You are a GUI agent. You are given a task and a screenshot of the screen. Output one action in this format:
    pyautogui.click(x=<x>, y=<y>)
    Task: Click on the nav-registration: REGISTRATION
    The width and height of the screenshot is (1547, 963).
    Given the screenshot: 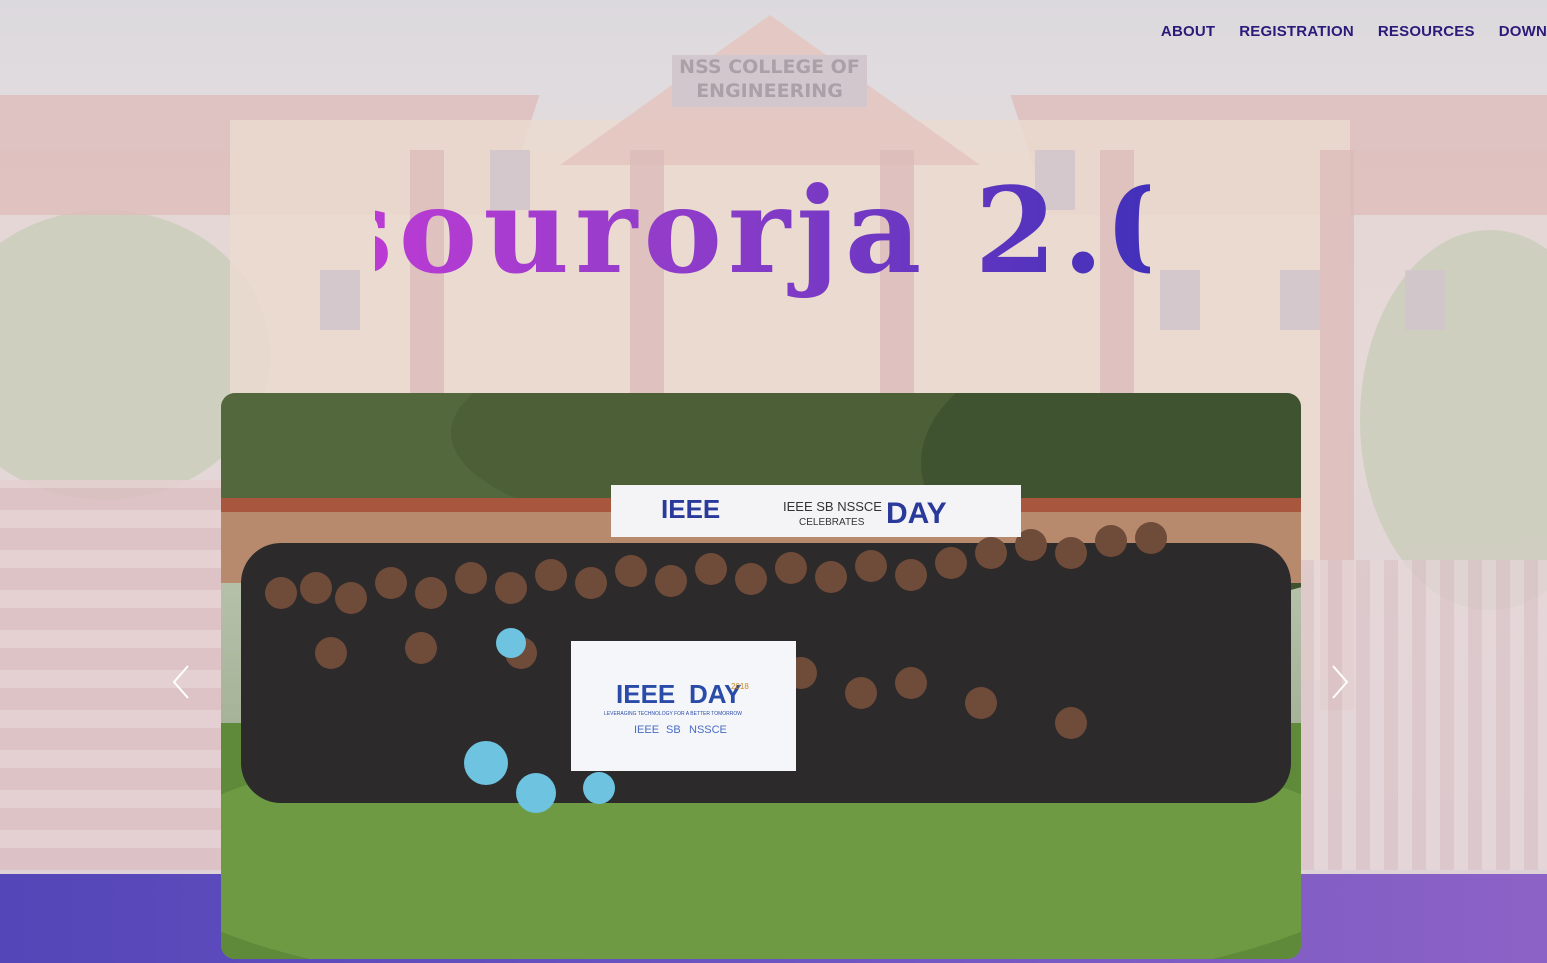 What is the action you would take?
    pyautogui.click(x=1296, y=32)
    